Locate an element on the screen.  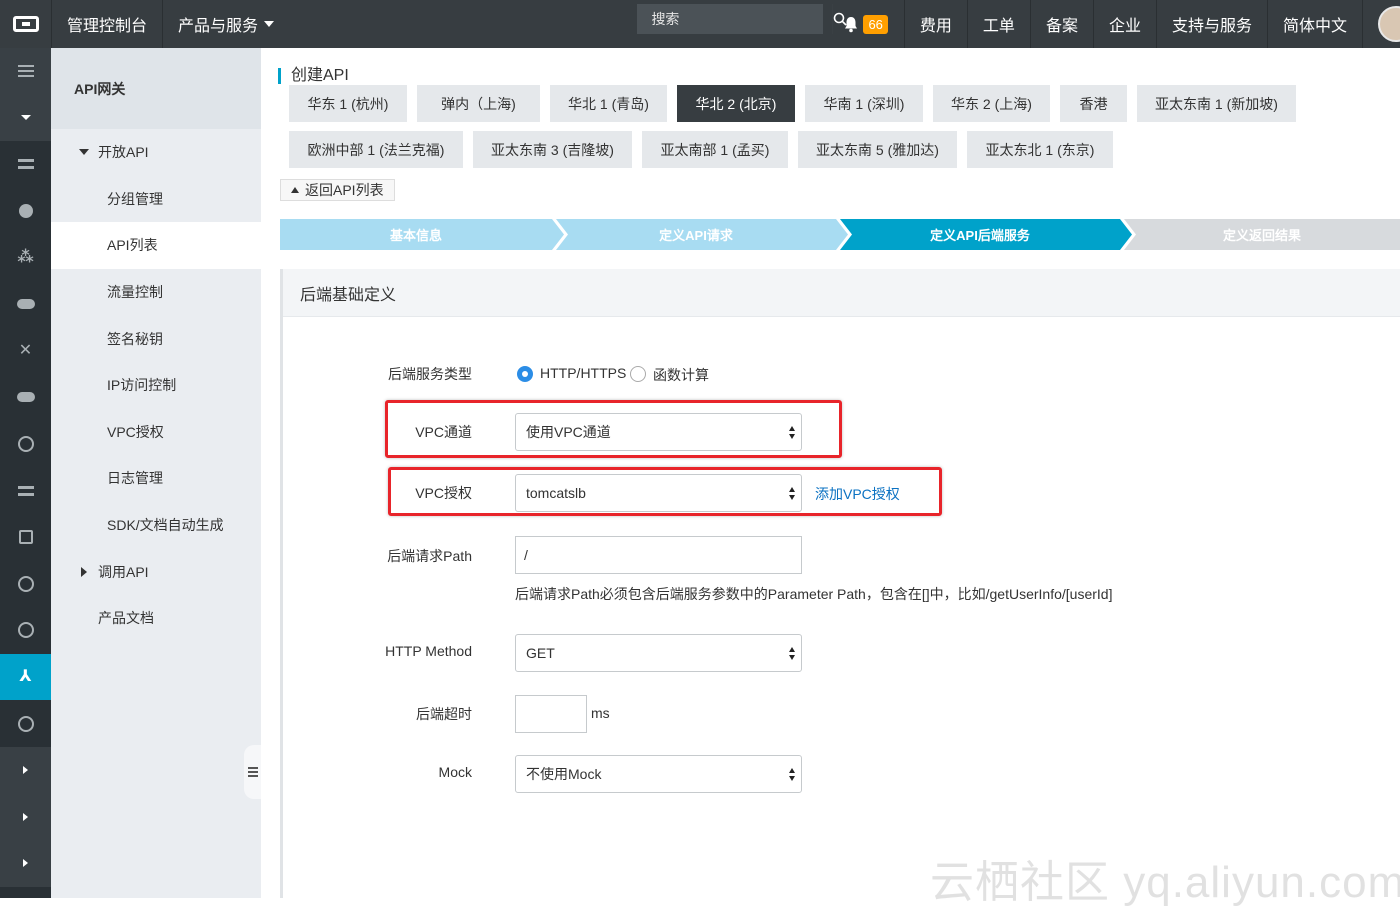
rail-expand is located at coordinates (25, 118).